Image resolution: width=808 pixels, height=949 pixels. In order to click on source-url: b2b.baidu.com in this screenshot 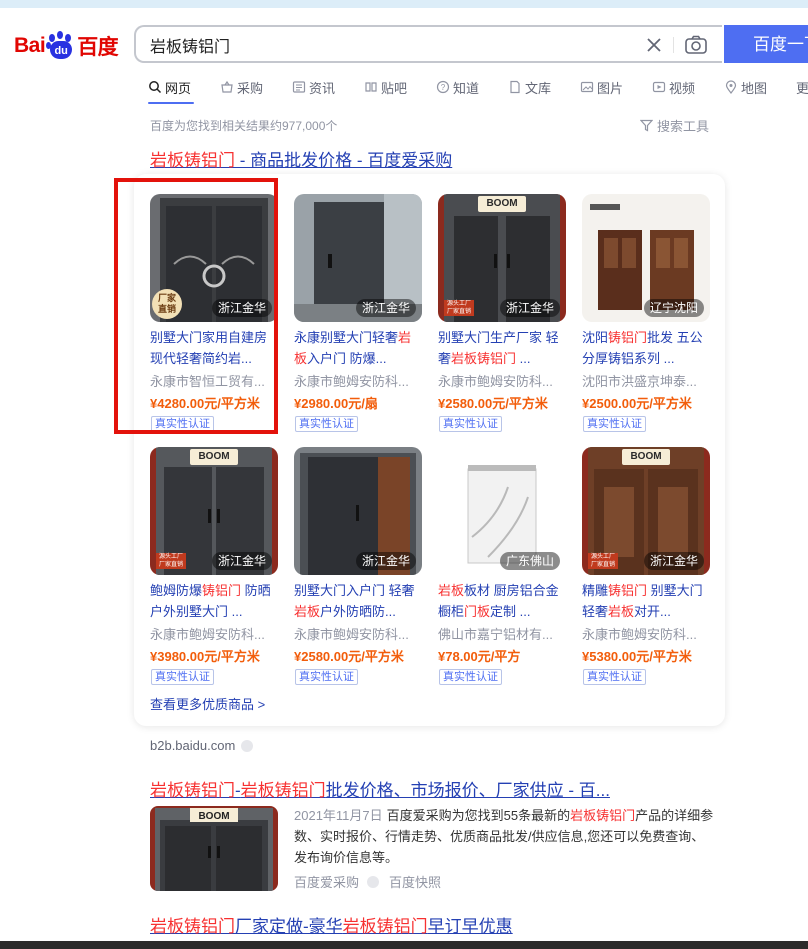, I will do `click(202, 745)`.